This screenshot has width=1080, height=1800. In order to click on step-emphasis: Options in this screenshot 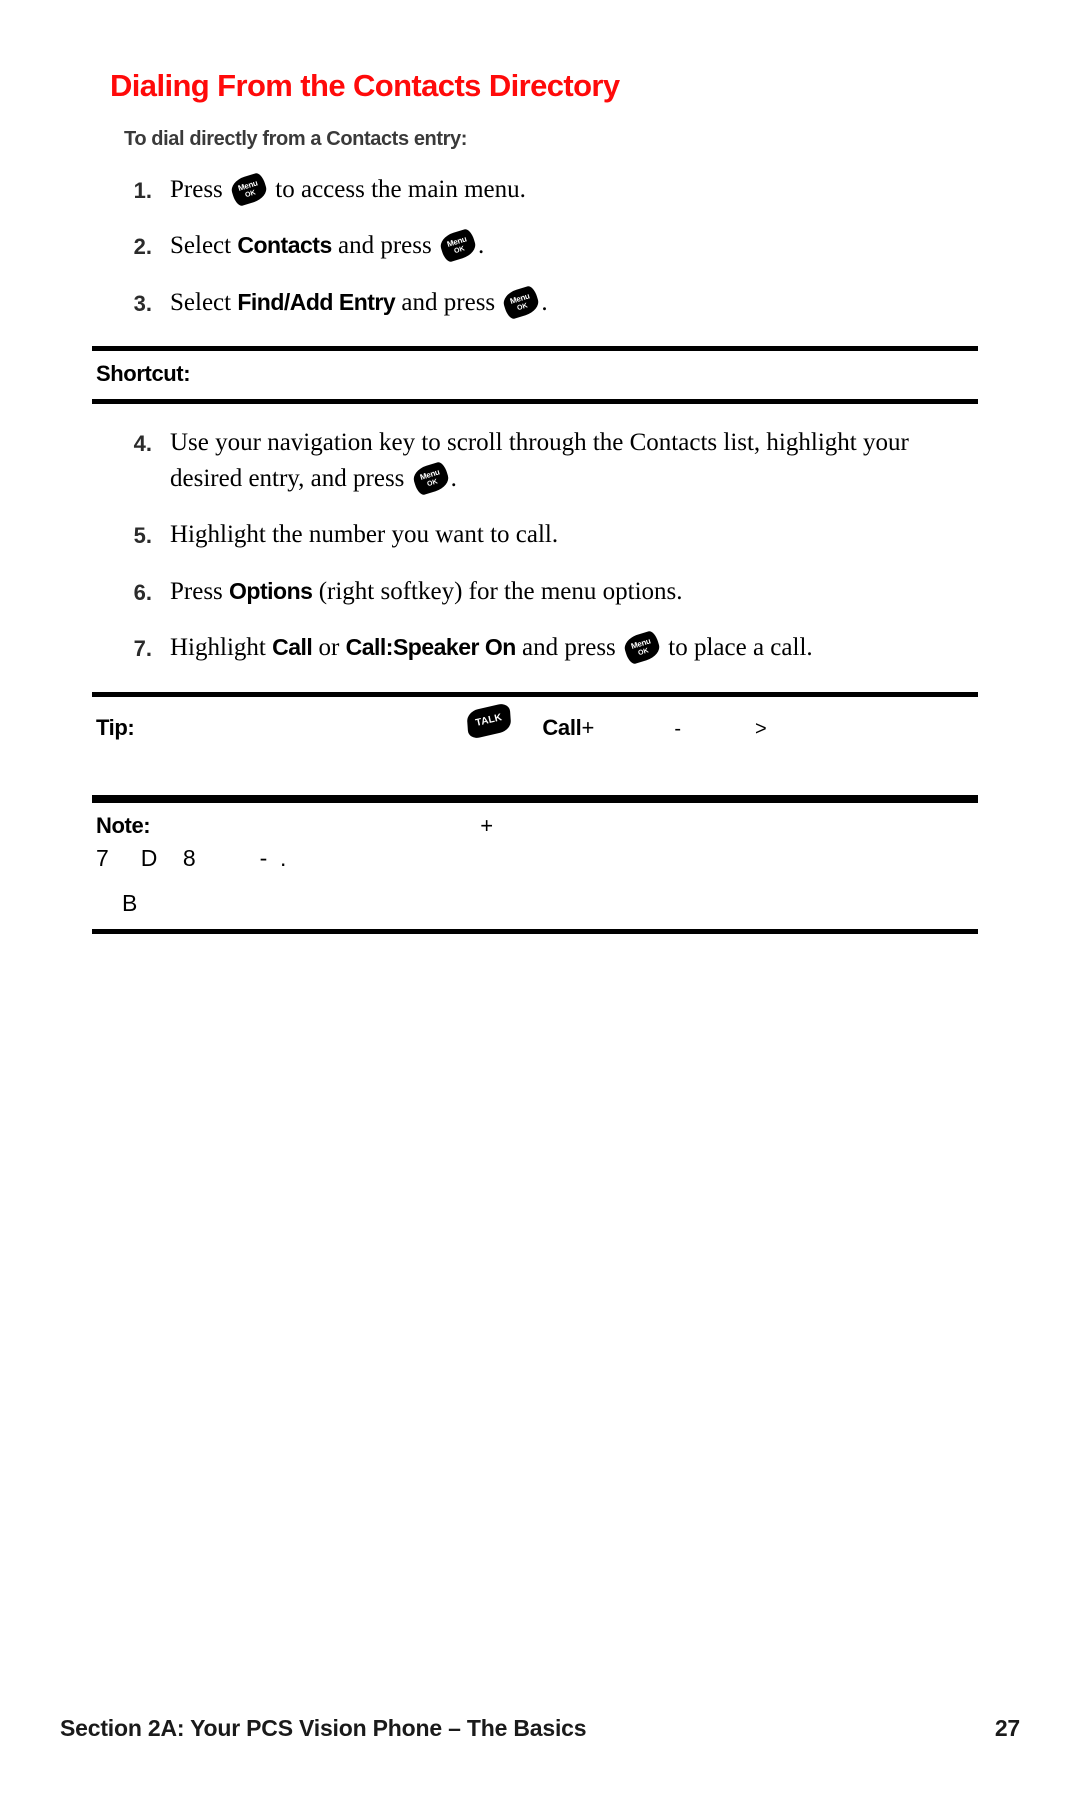, I will do `click(271, 590)`.